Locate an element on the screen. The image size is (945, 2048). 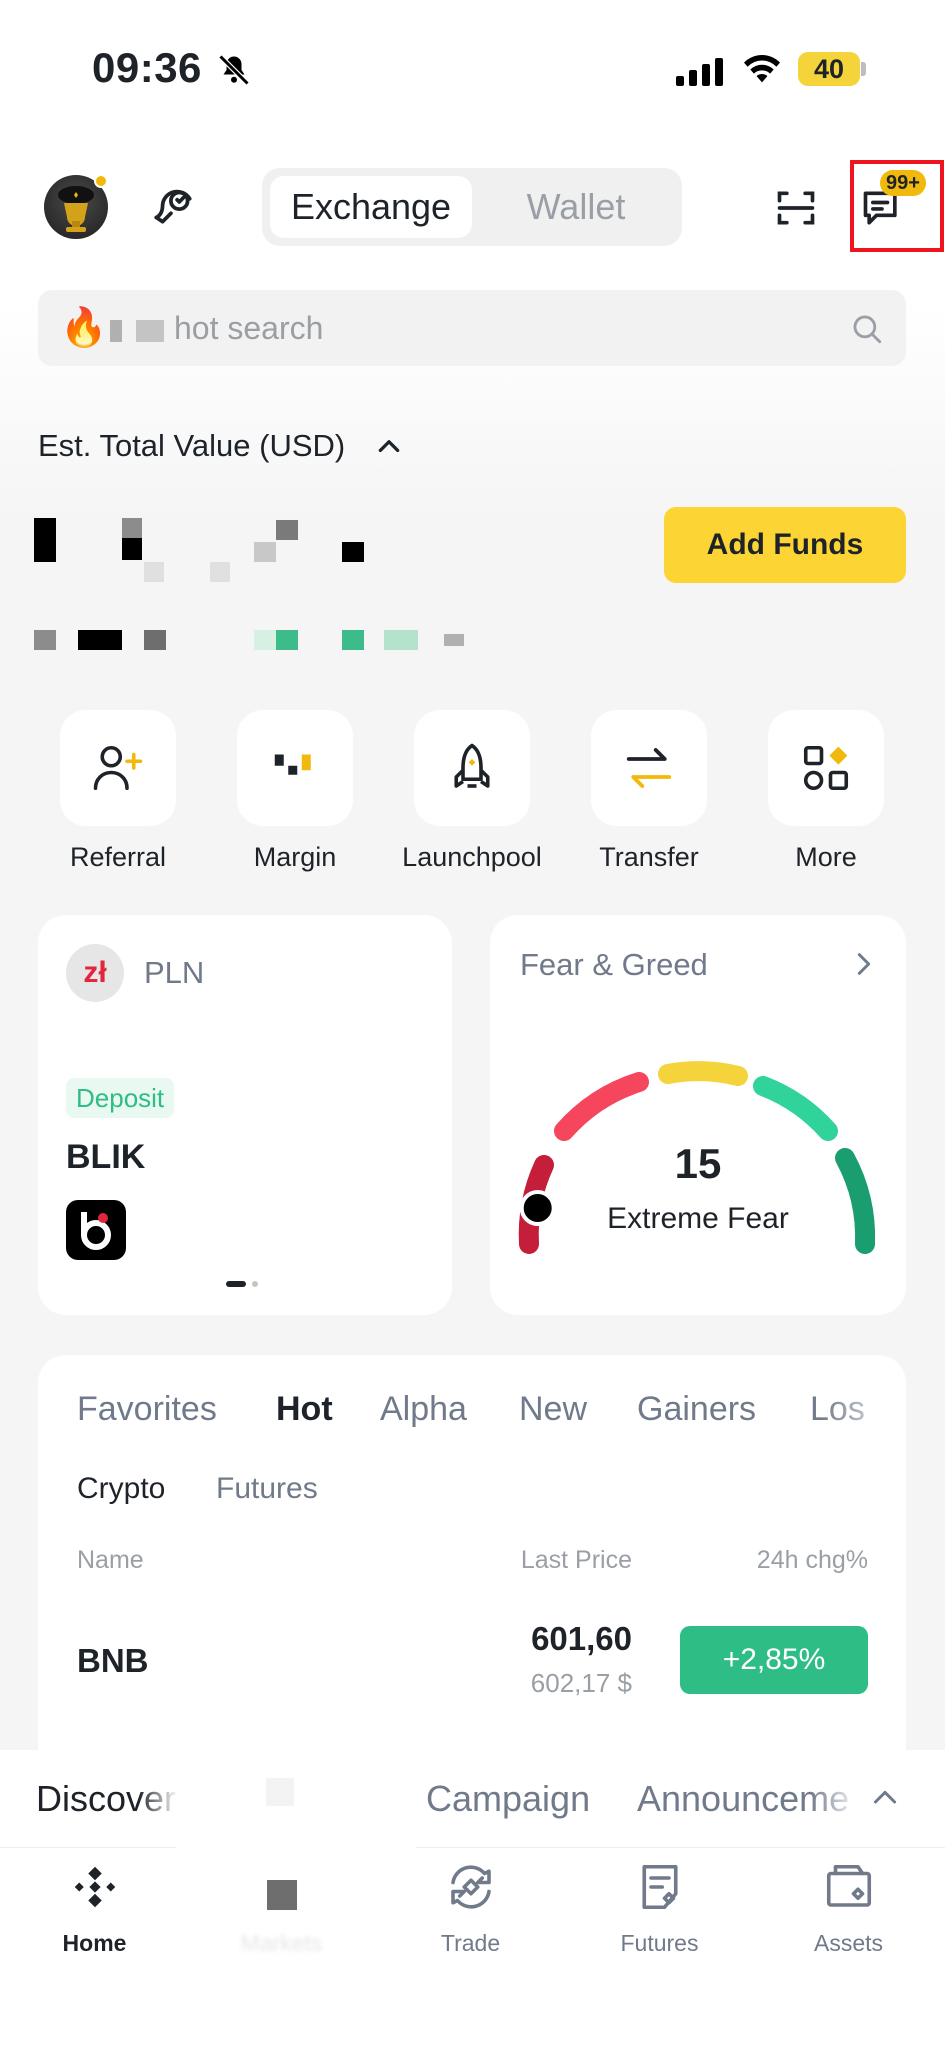
carousel-dots is located at coordinates (242, 1284).